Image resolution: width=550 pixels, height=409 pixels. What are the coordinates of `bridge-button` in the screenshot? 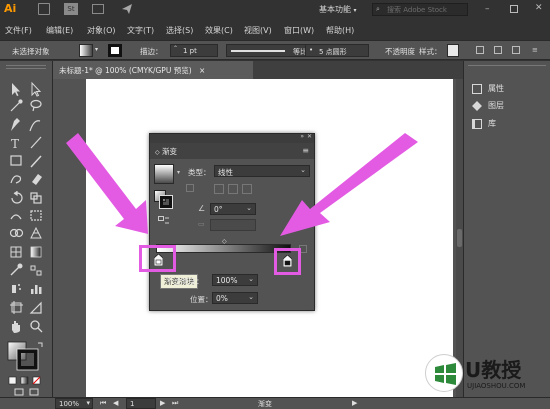 It's located at (44, 9).